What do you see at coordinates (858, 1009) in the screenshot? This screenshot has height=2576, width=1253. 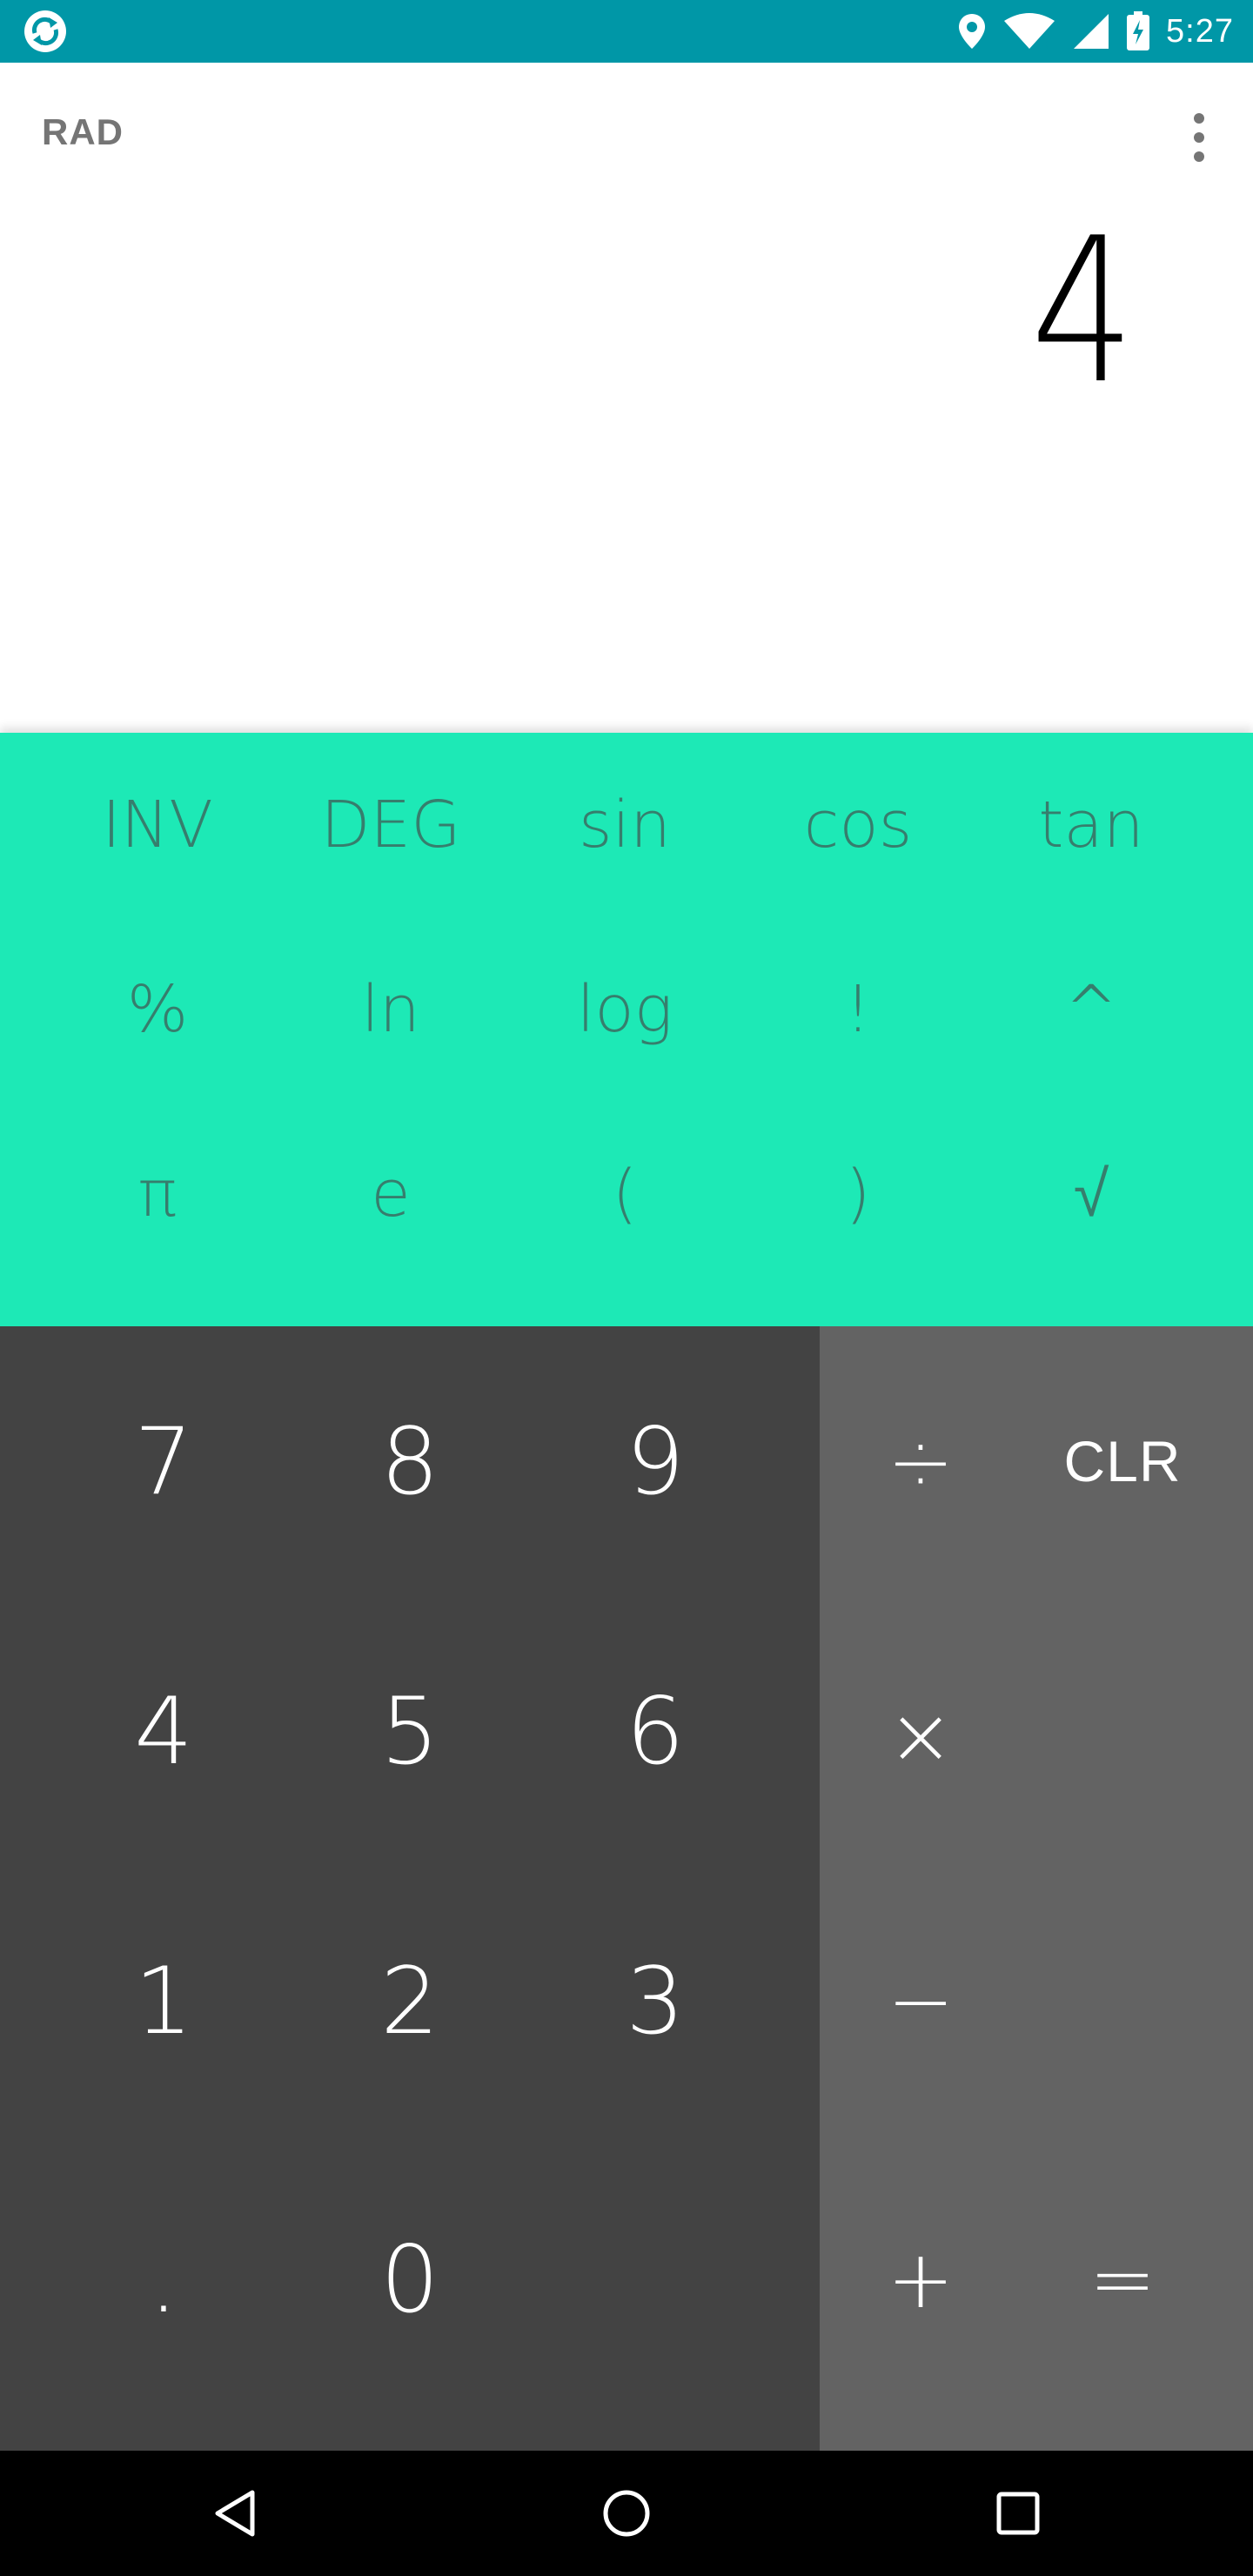 I see `factorial-button: !` at bounding box center [858, 1009].